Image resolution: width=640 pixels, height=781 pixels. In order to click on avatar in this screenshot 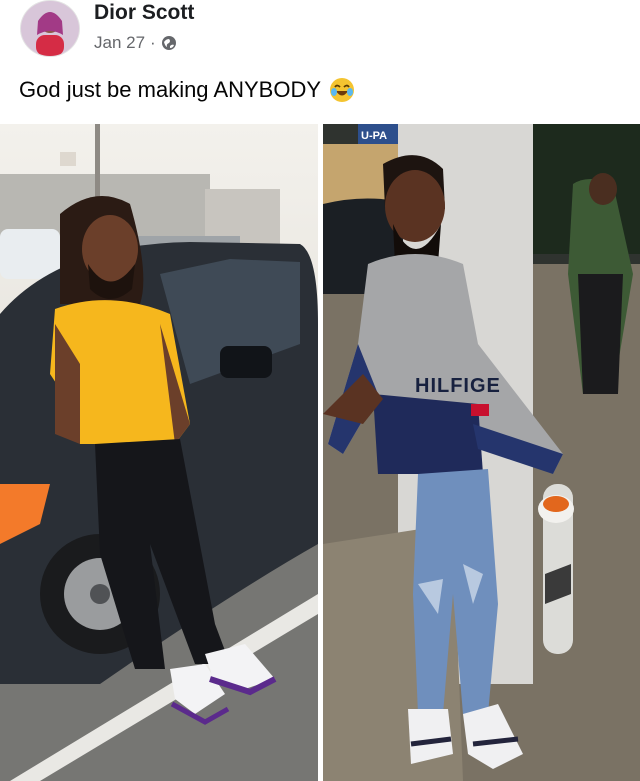, I will do `click(50, 28)`.